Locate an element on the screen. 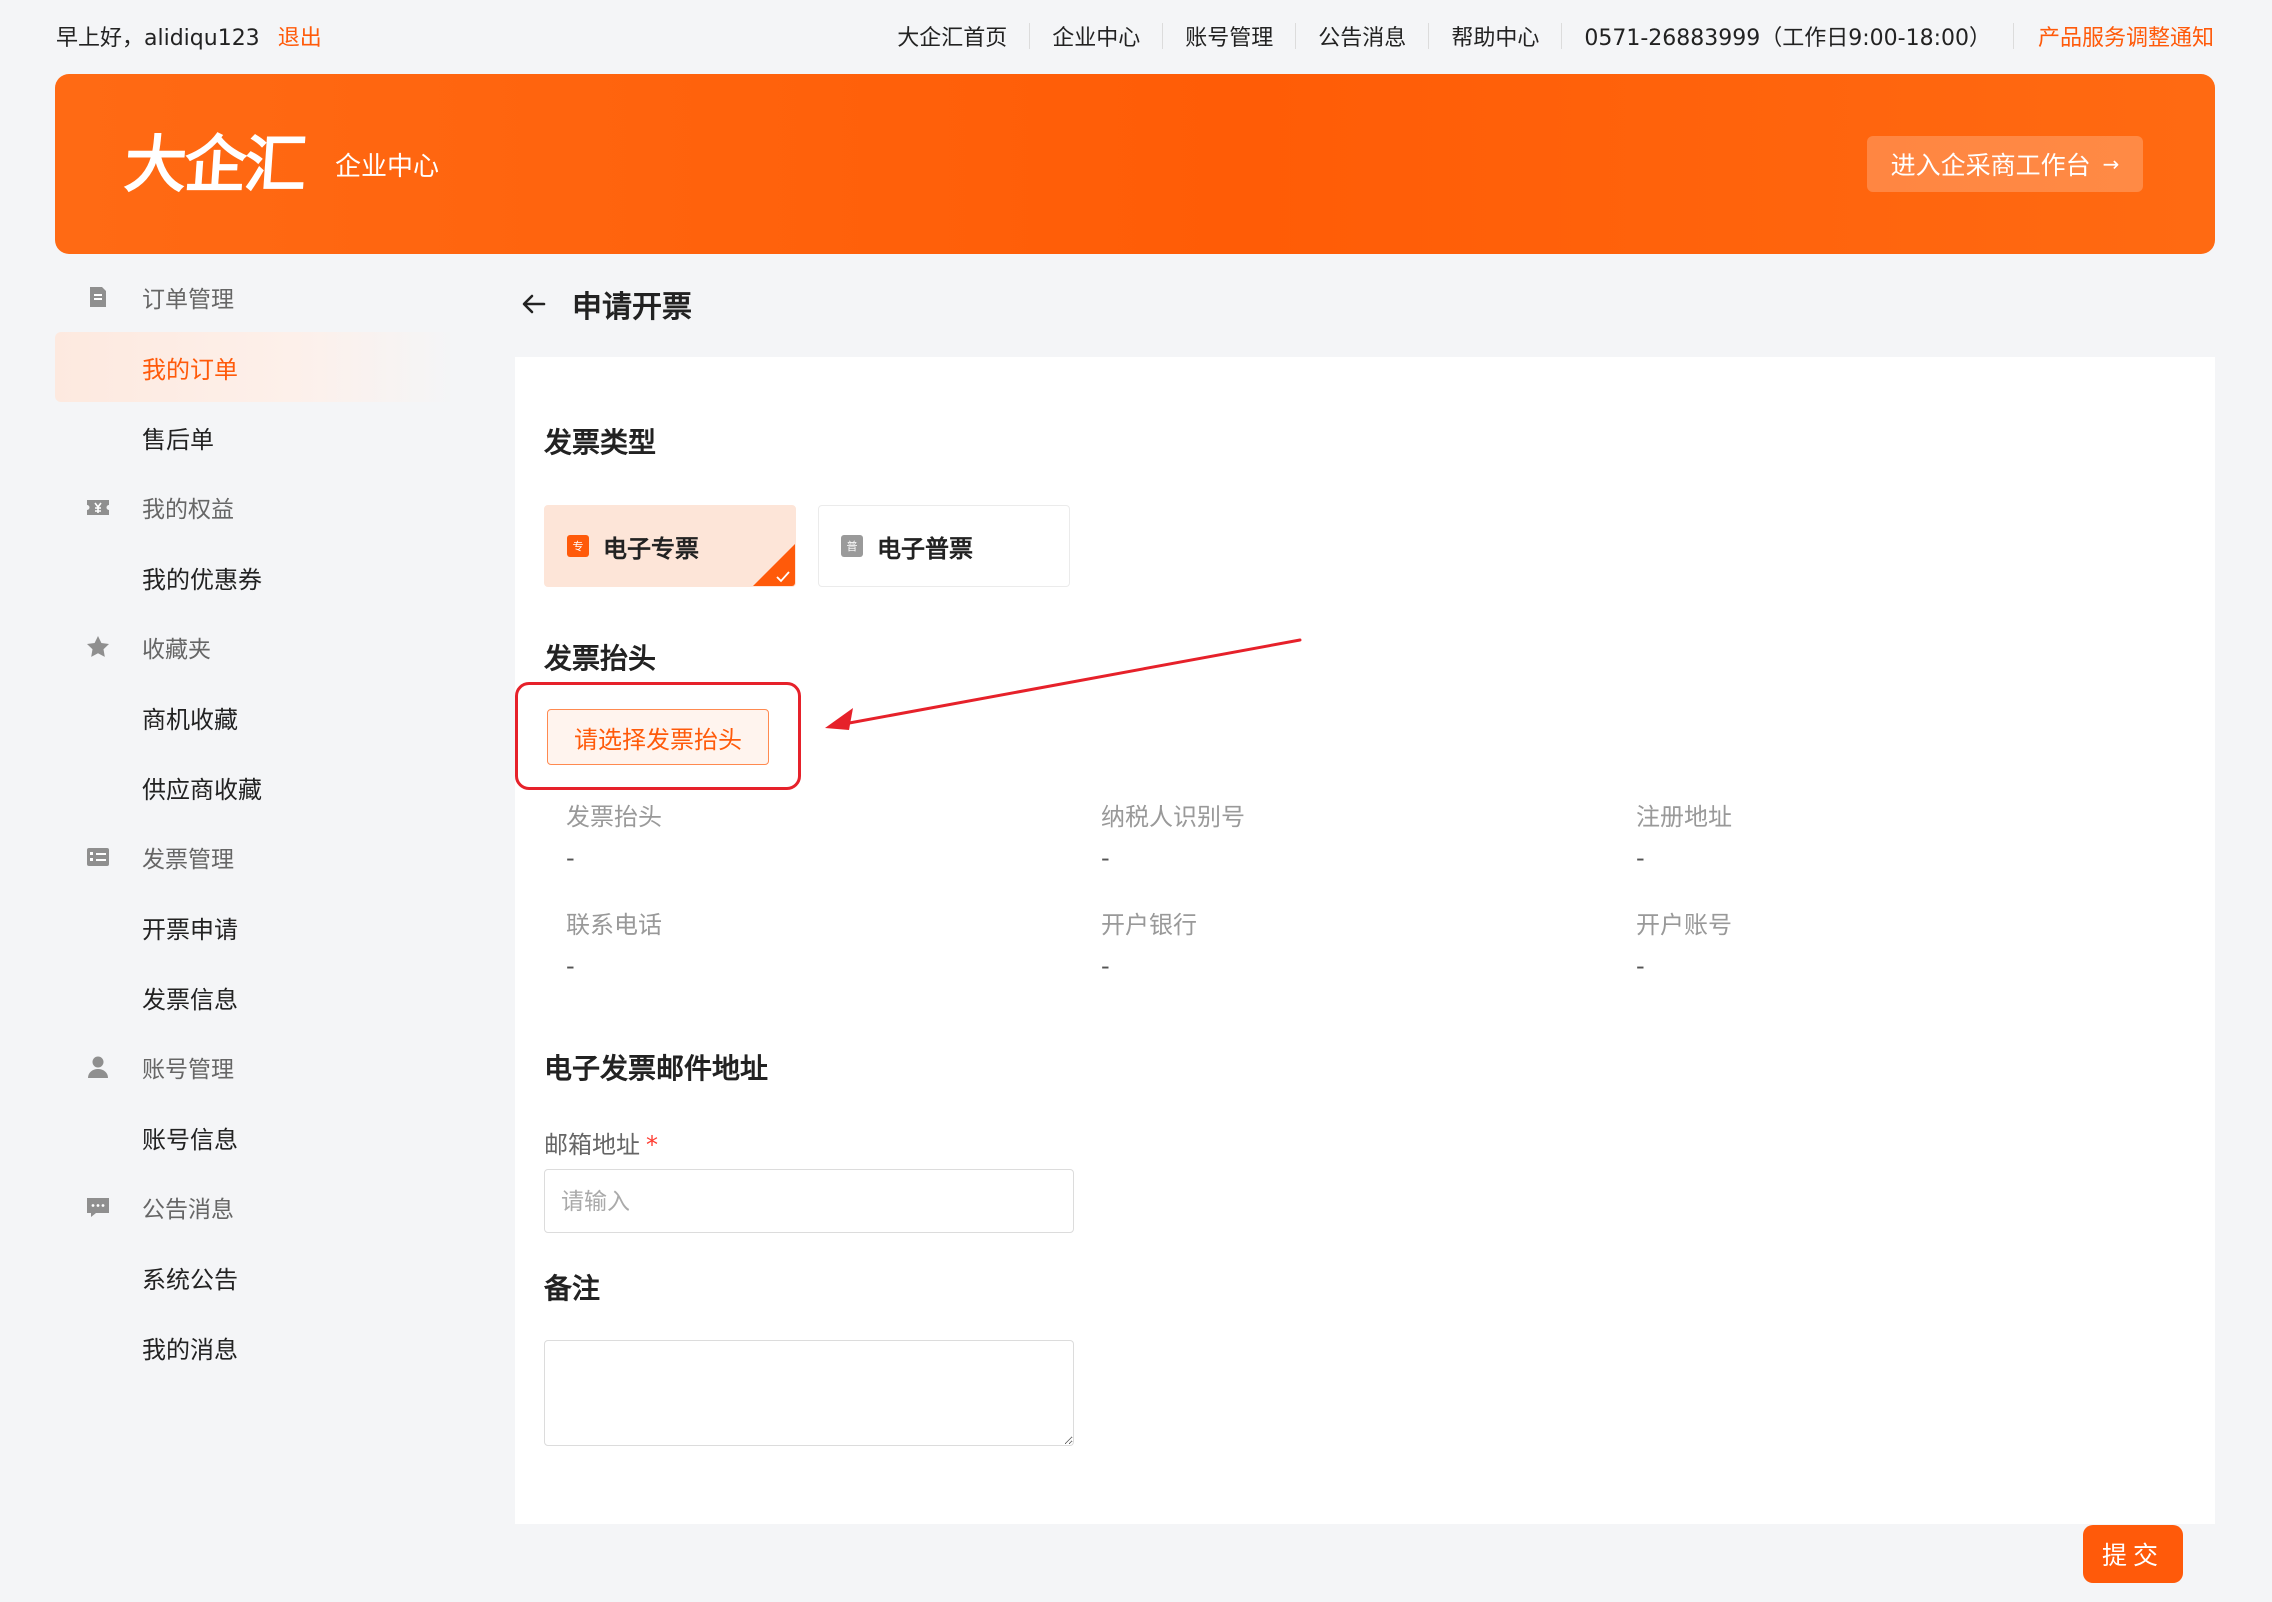 Image resolution: width=2272 pixels, height=1602 pixels. sidebar-item-supplier-favorites: 供应商收藏 is located at coordinates (255, 787).